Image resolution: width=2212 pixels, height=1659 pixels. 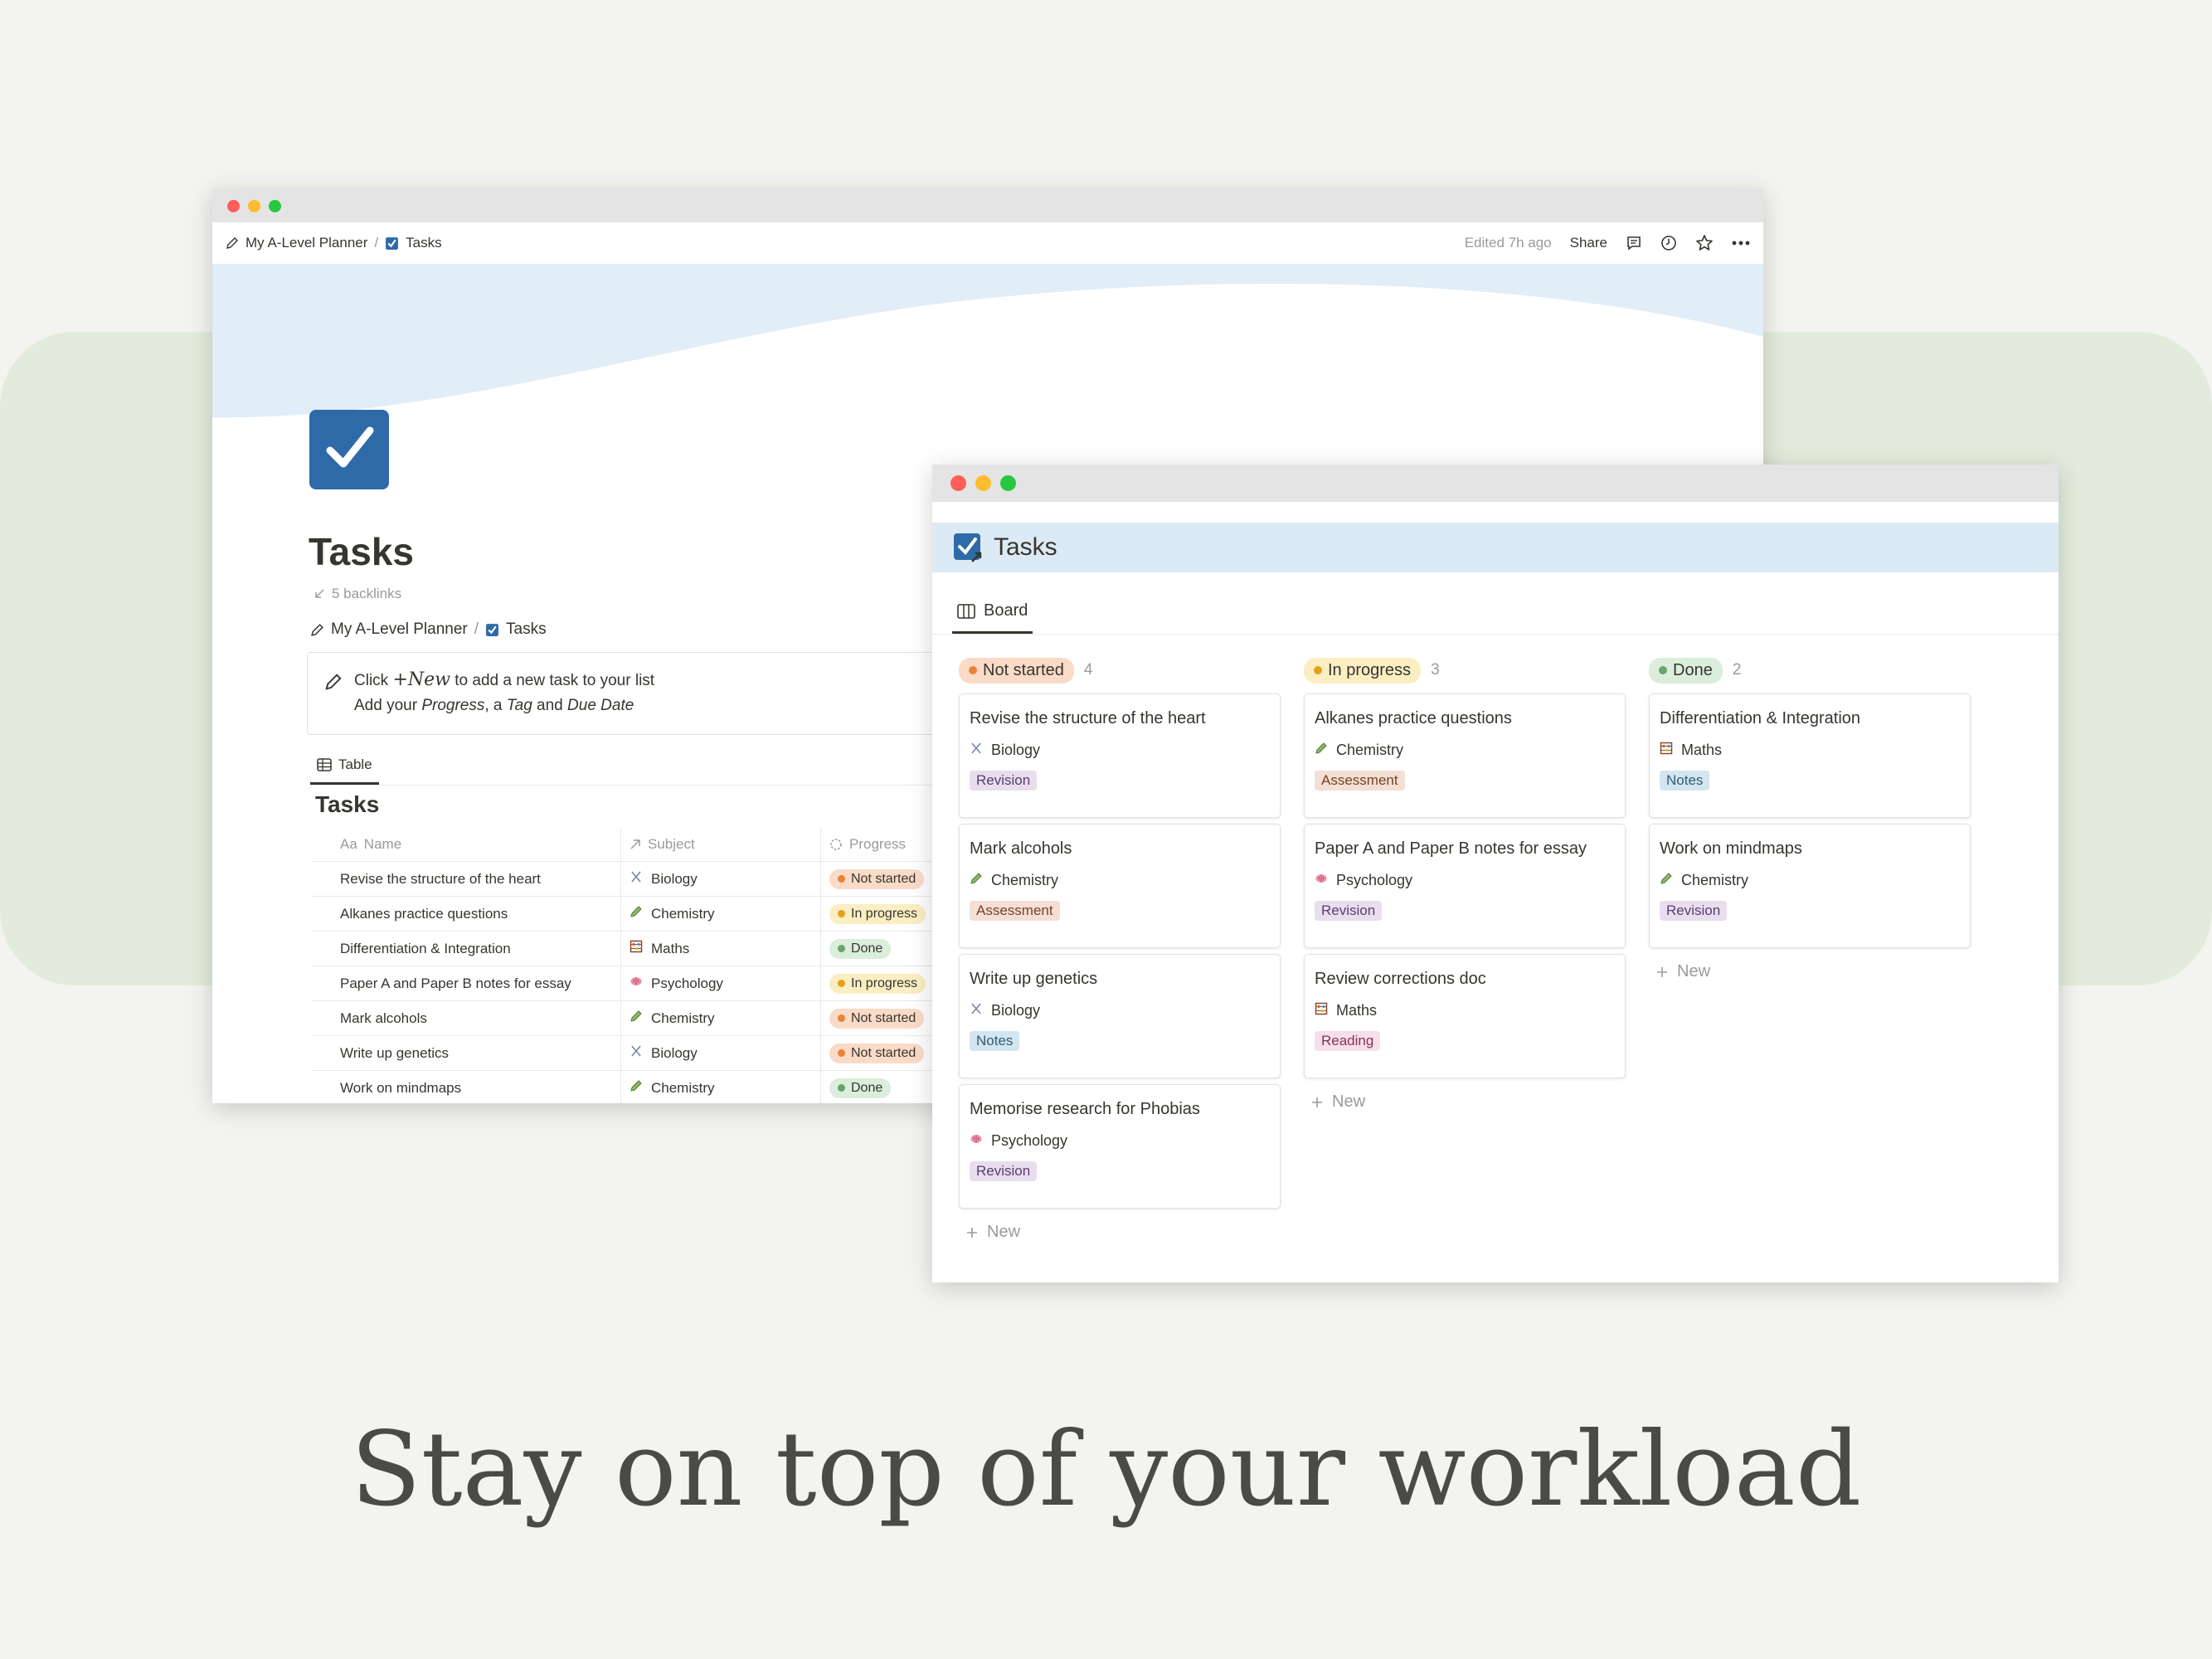 What do you see at coordinates (466, 948) in the screenshot?
I see `task-name-cell: Differentiation & Integration` at bounding box center [466, 948].